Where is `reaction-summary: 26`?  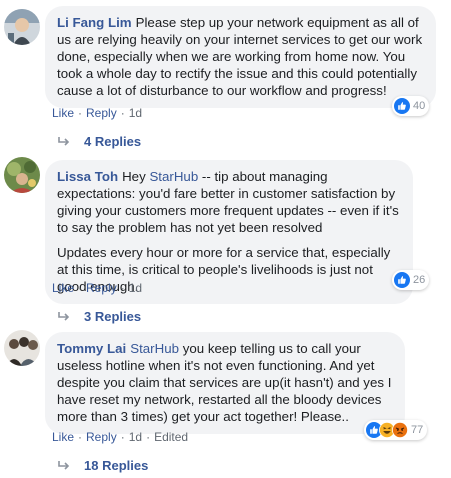
reaction-summary: 26 is located at coordinates (411, 280).